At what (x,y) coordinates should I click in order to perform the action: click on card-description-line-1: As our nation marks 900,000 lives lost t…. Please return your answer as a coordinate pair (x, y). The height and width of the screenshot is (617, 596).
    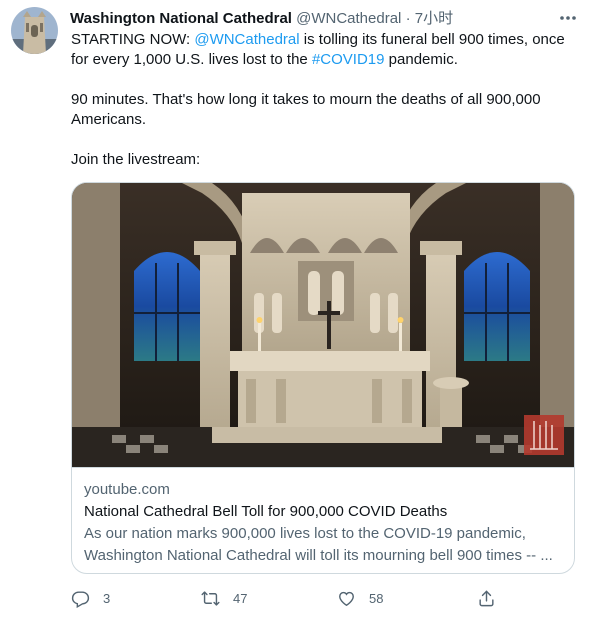
    Looking at the image, I should click on (305, 533).